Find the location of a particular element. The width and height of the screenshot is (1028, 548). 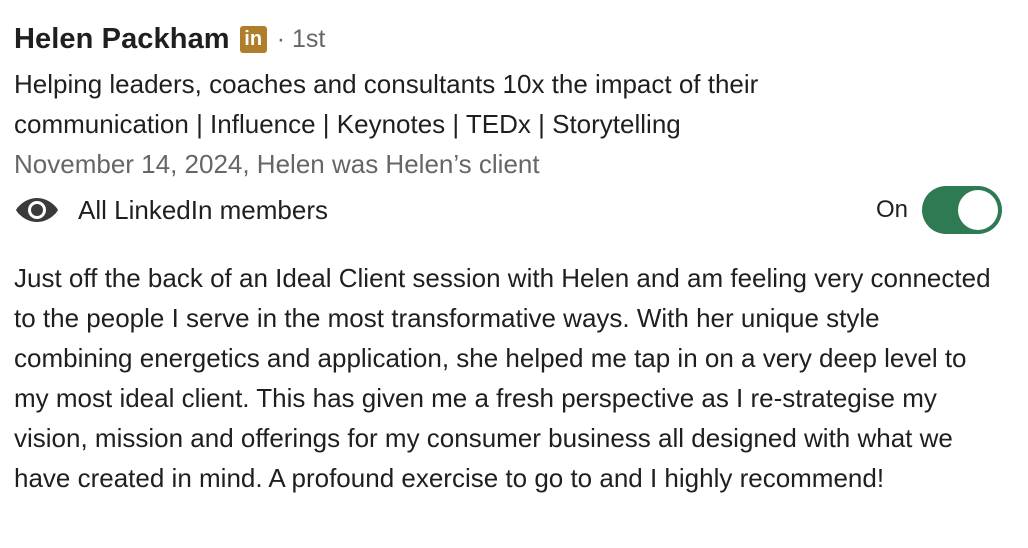

visibility-row: All LinkedIn members On is located at coordinates (514, 210).